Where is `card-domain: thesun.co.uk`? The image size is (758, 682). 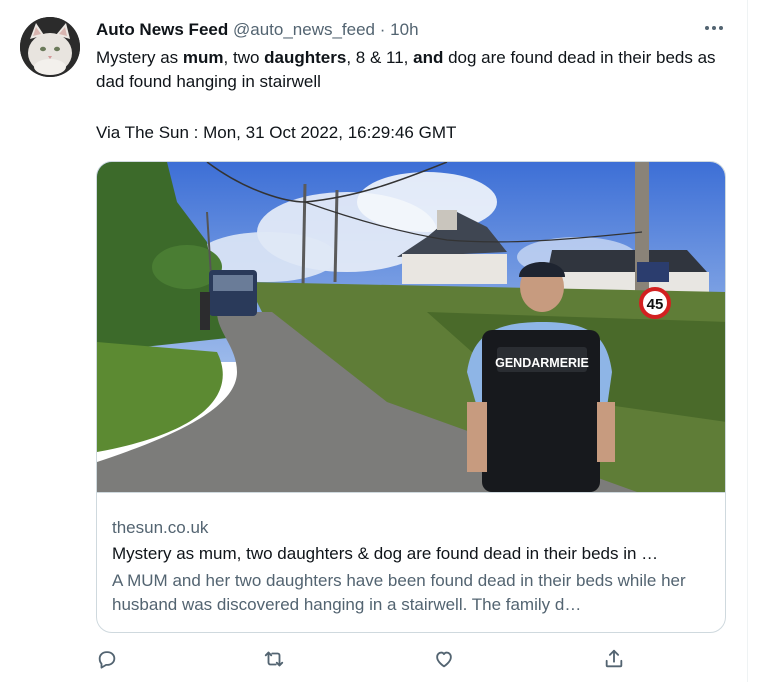
card-domain: thesun.co.uk is located at coordinates (160, 527).